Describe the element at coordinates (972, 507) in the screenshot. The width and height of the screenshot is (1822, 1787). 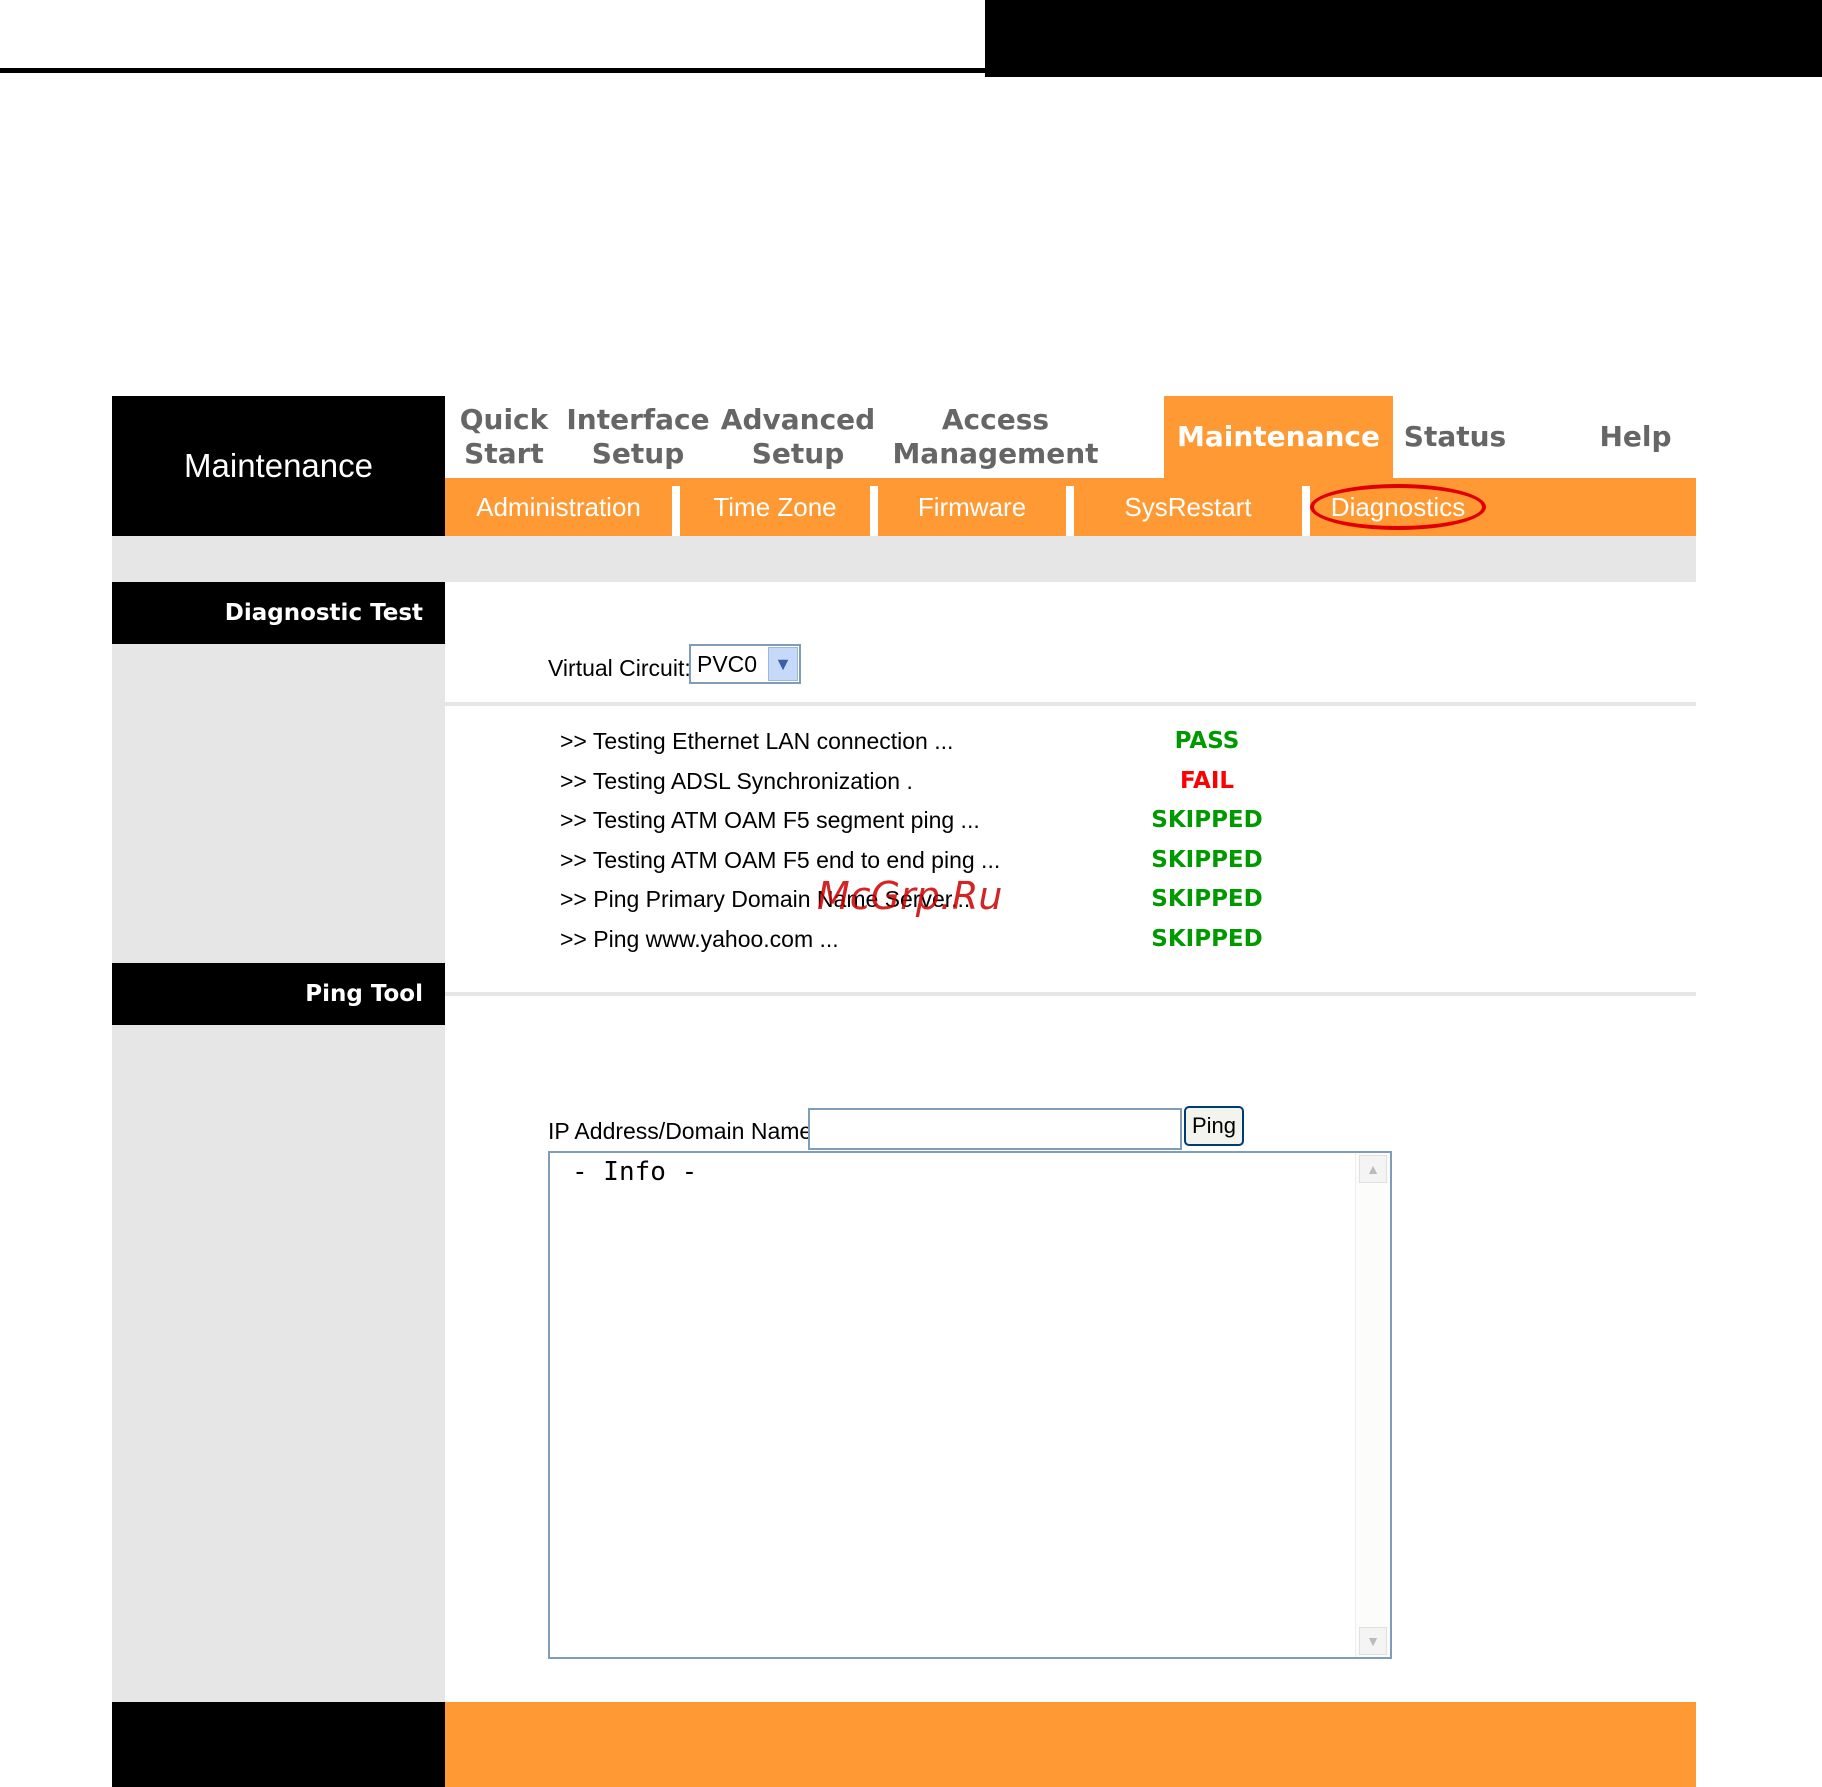
I see `subnav-firmware: Firmware` at that location.